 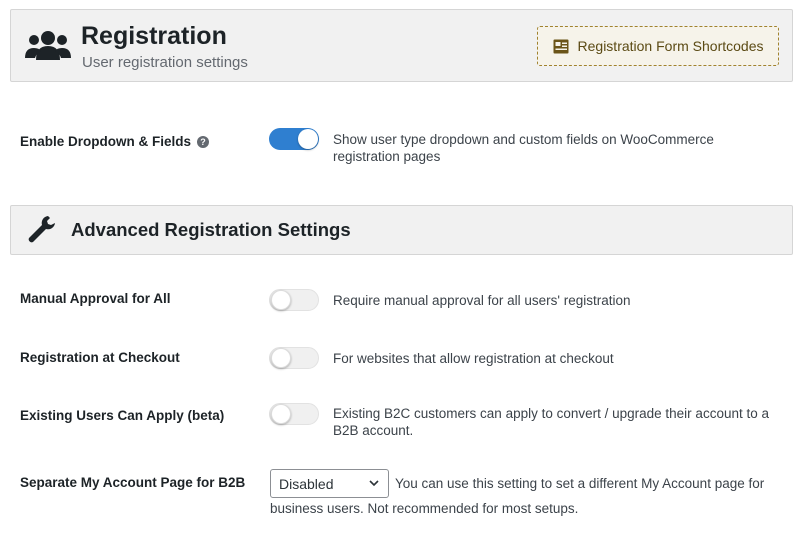 What do you see at coordinates (294, 300) in the screenshot?
I see `manual-approval-toggle` at bounding box center [294, 300].